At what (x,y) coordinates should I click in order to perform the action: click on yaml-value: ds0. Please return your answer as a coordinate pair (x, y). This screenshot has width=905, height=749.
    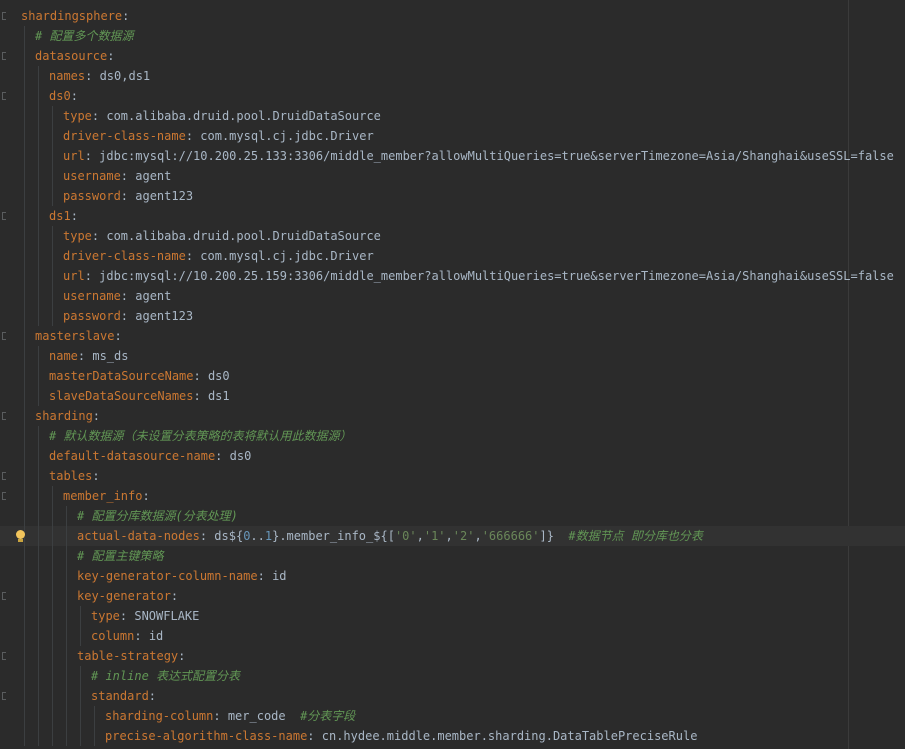
    Looking at the image, I should click on (240, 456).